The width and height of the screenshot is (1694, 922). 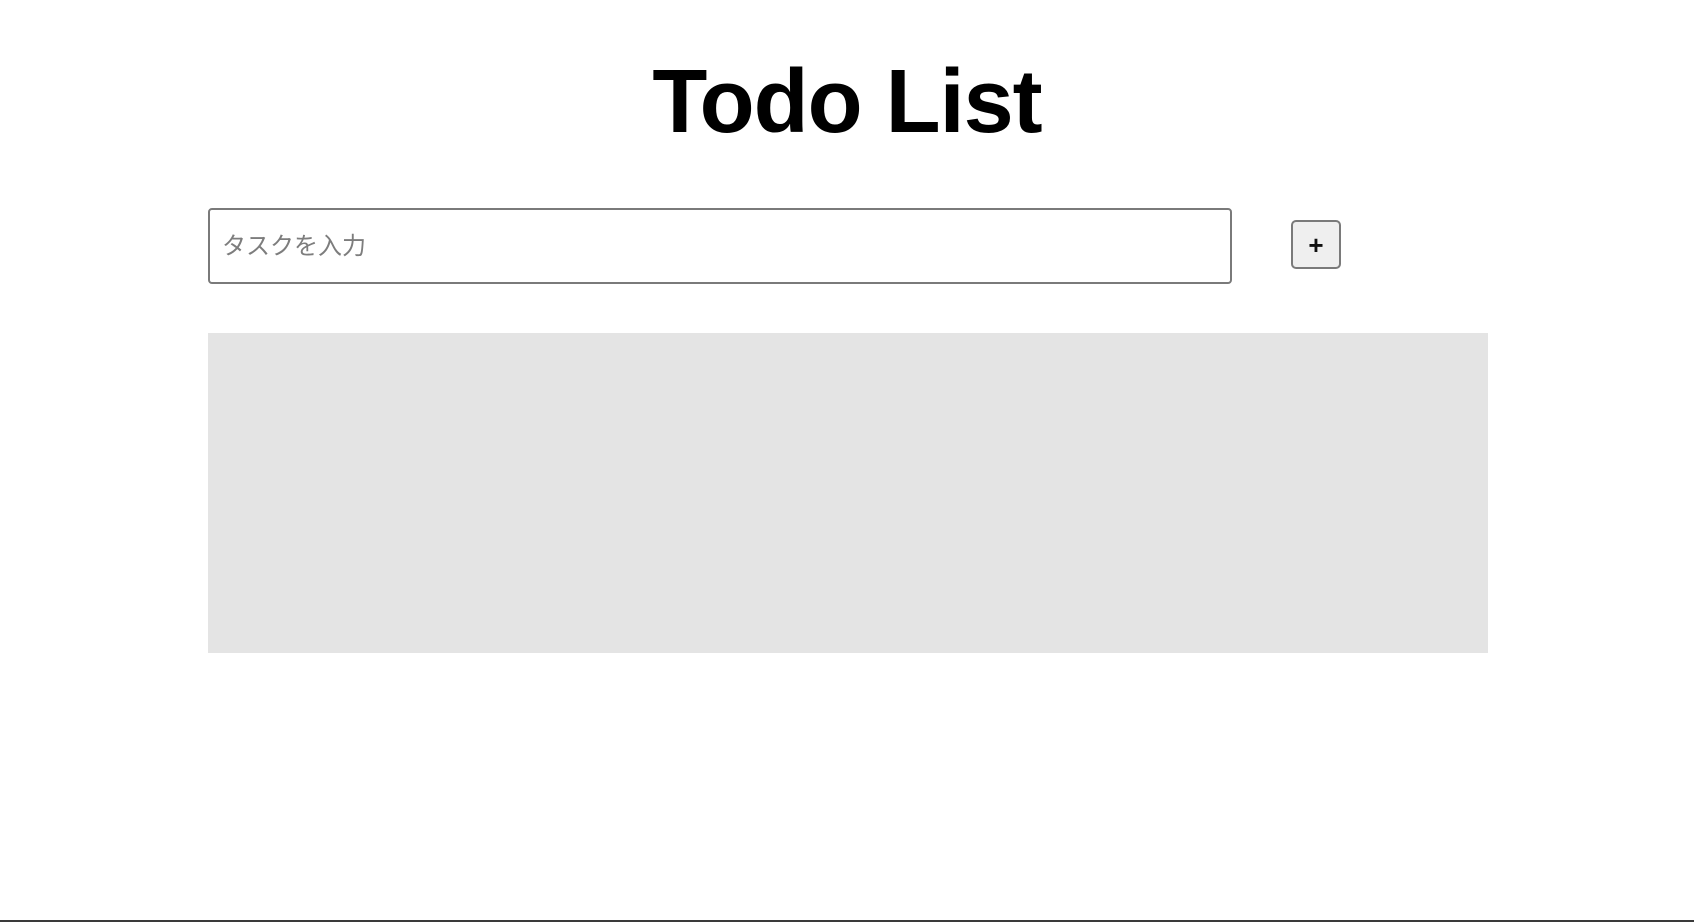 I want to click on task-input, so click(x=720, y=246).